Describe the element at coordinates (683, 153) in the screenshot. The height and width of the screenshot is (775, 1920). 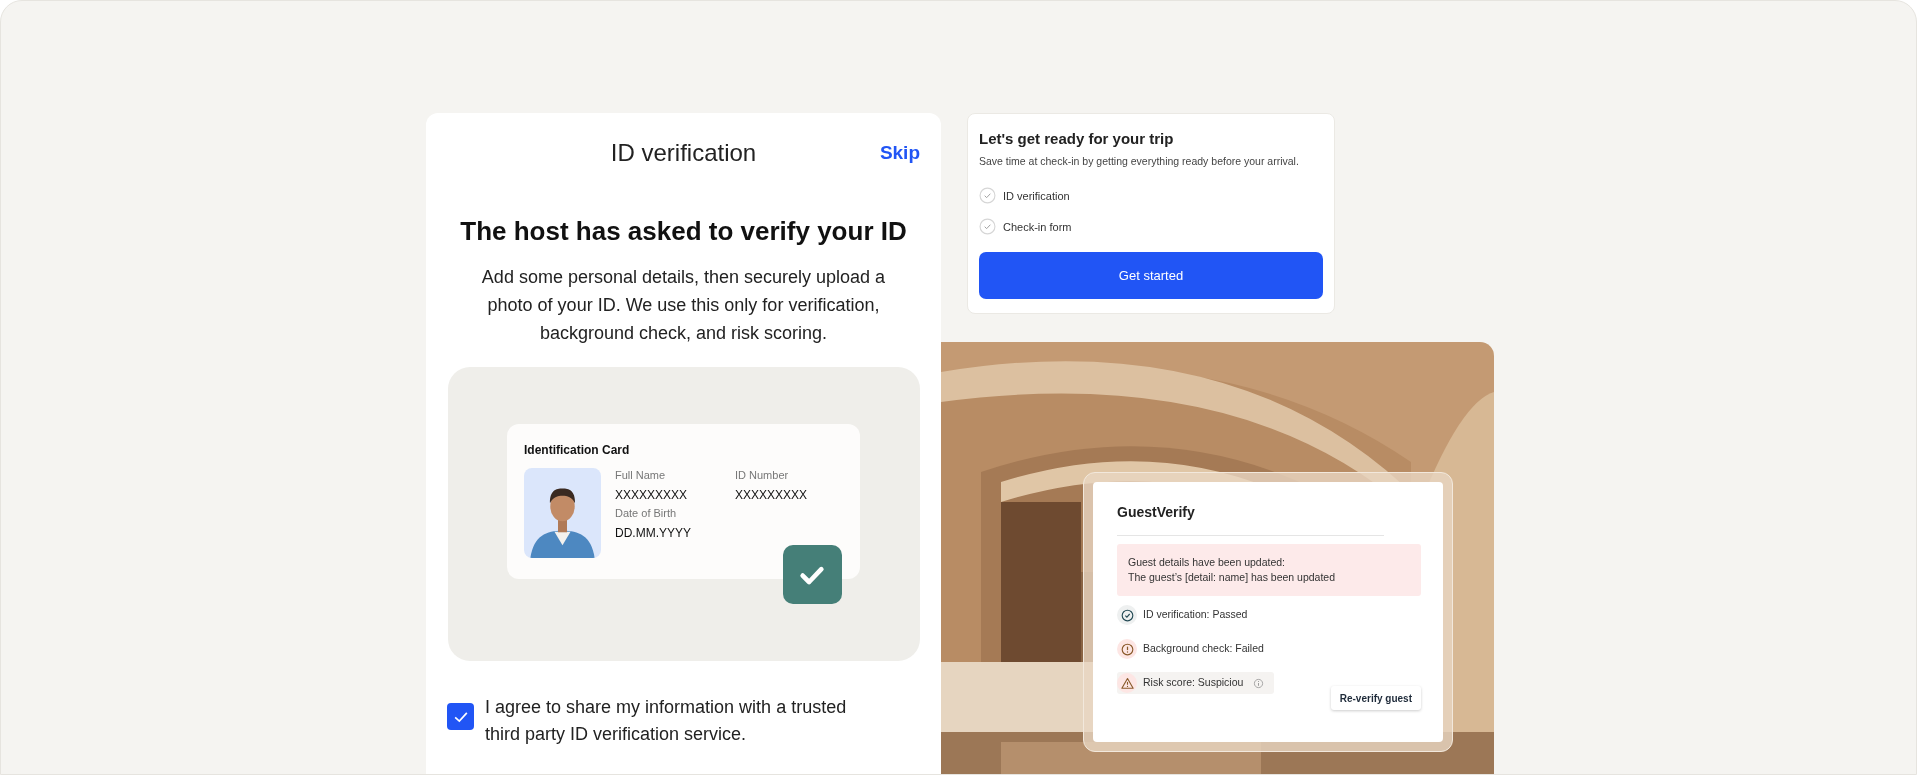
I see `panel-title: ID verification` at that location.